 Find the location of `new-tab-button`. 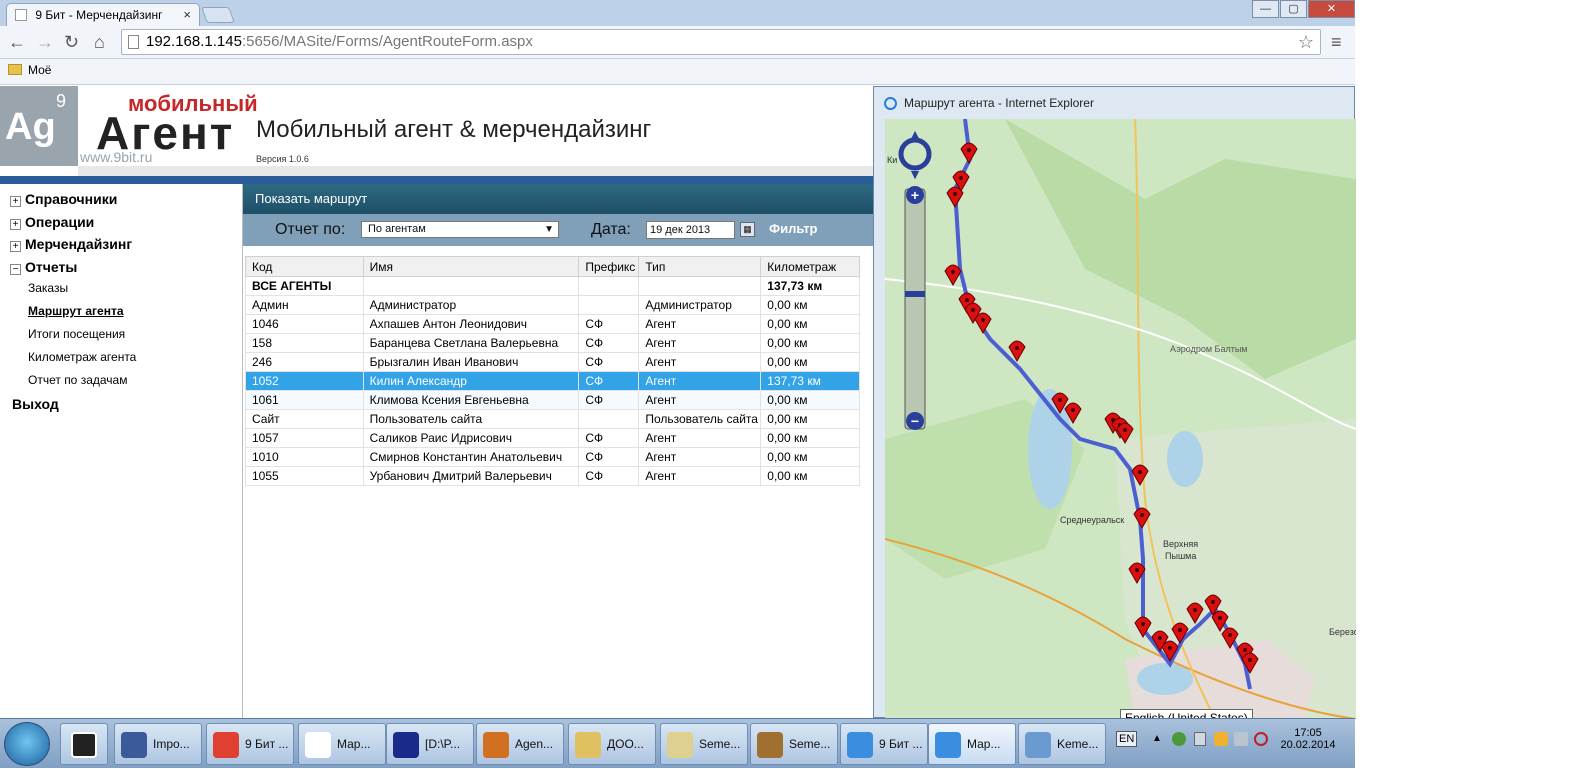

new-tab-button is located at coordinates (218, 15).